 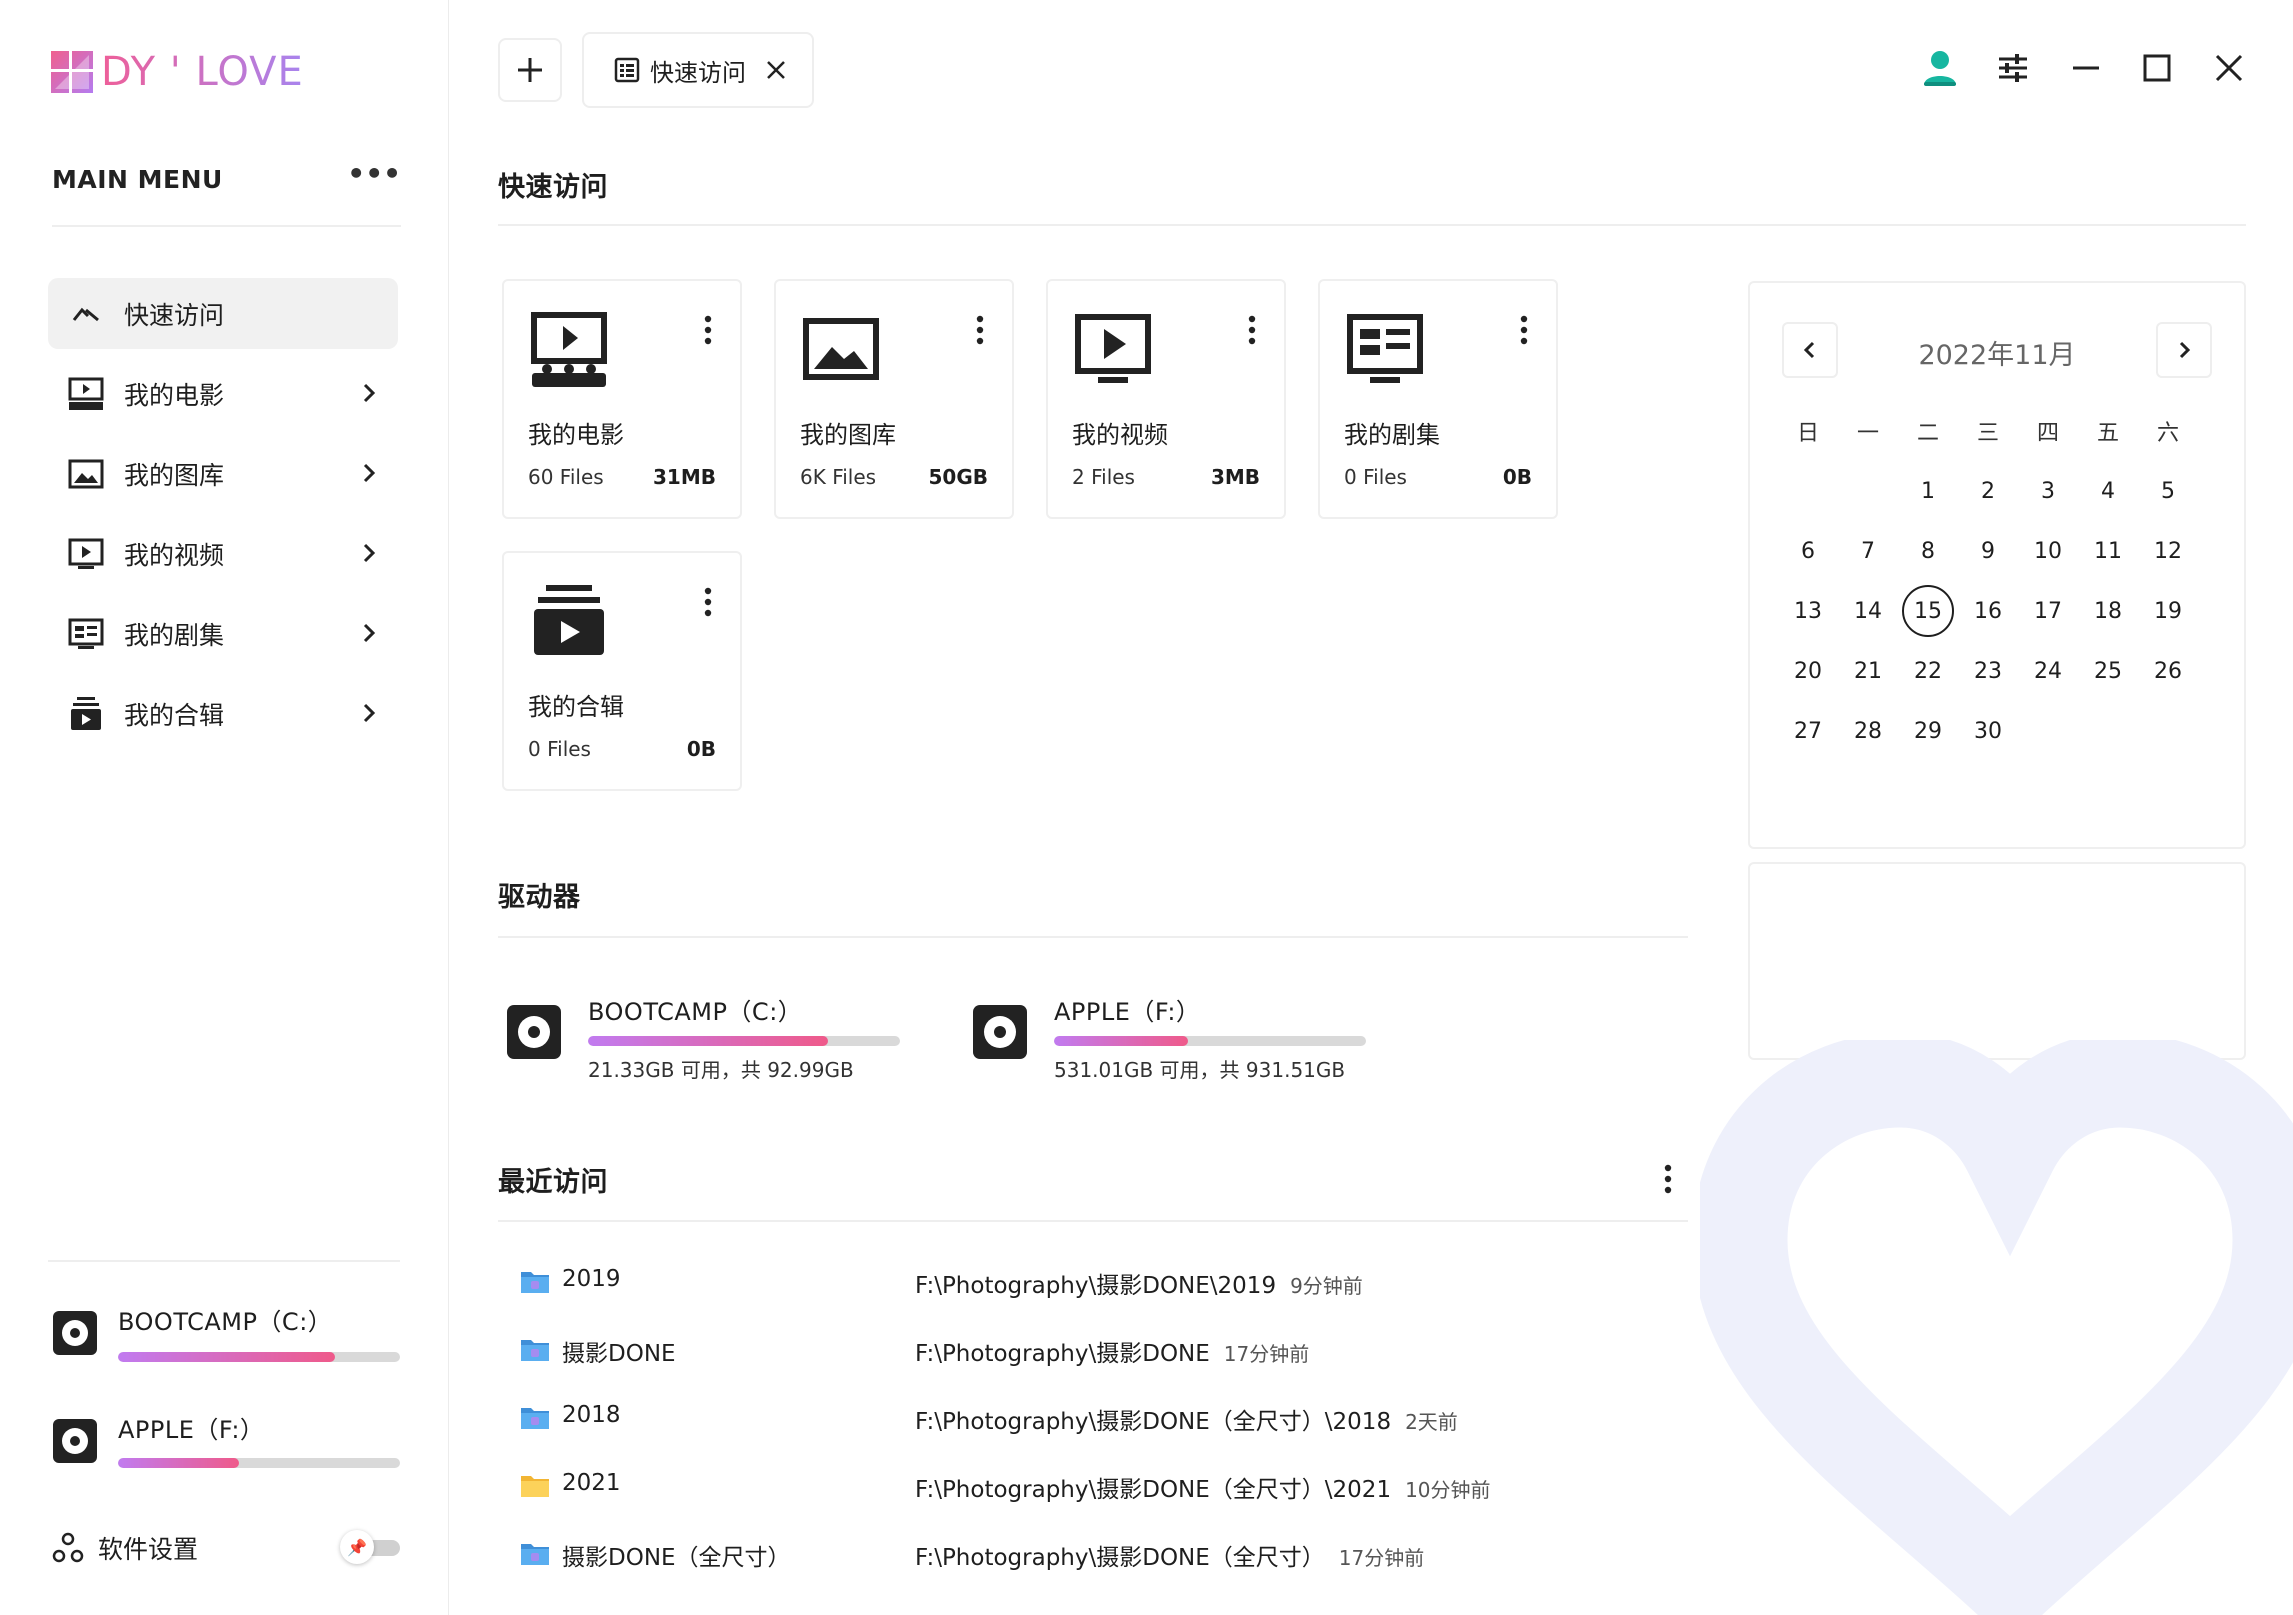 I want to click on calendar-day: 17, so click(x=2048, y=611).